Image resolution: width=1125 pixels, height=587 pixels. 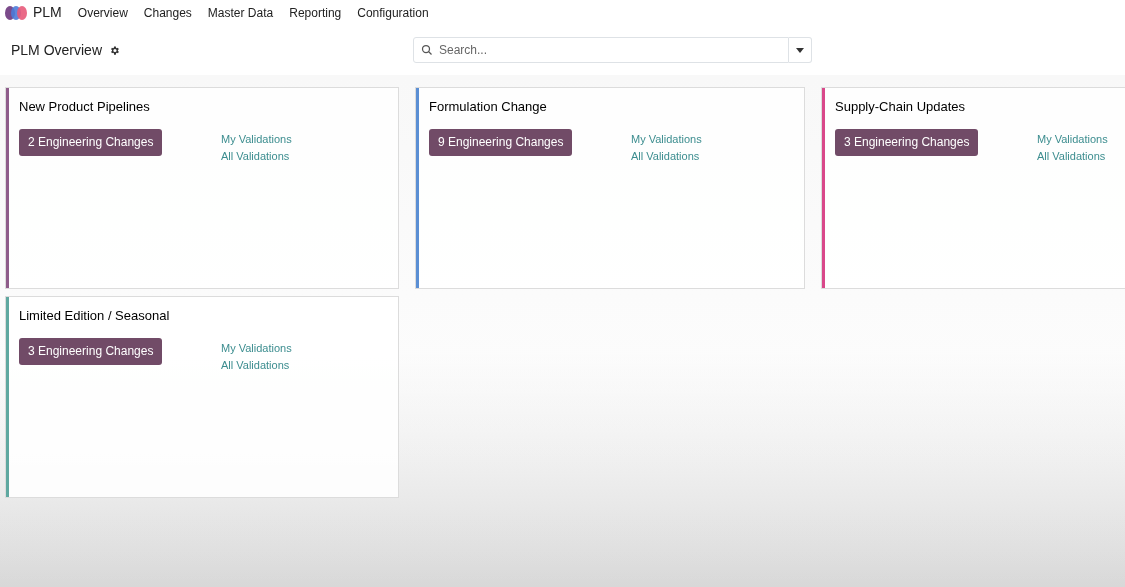 What do you see at coordinates (102, 12) in the screenshot?
I see `menu-item: Overview` at bounding box center [102, 12].